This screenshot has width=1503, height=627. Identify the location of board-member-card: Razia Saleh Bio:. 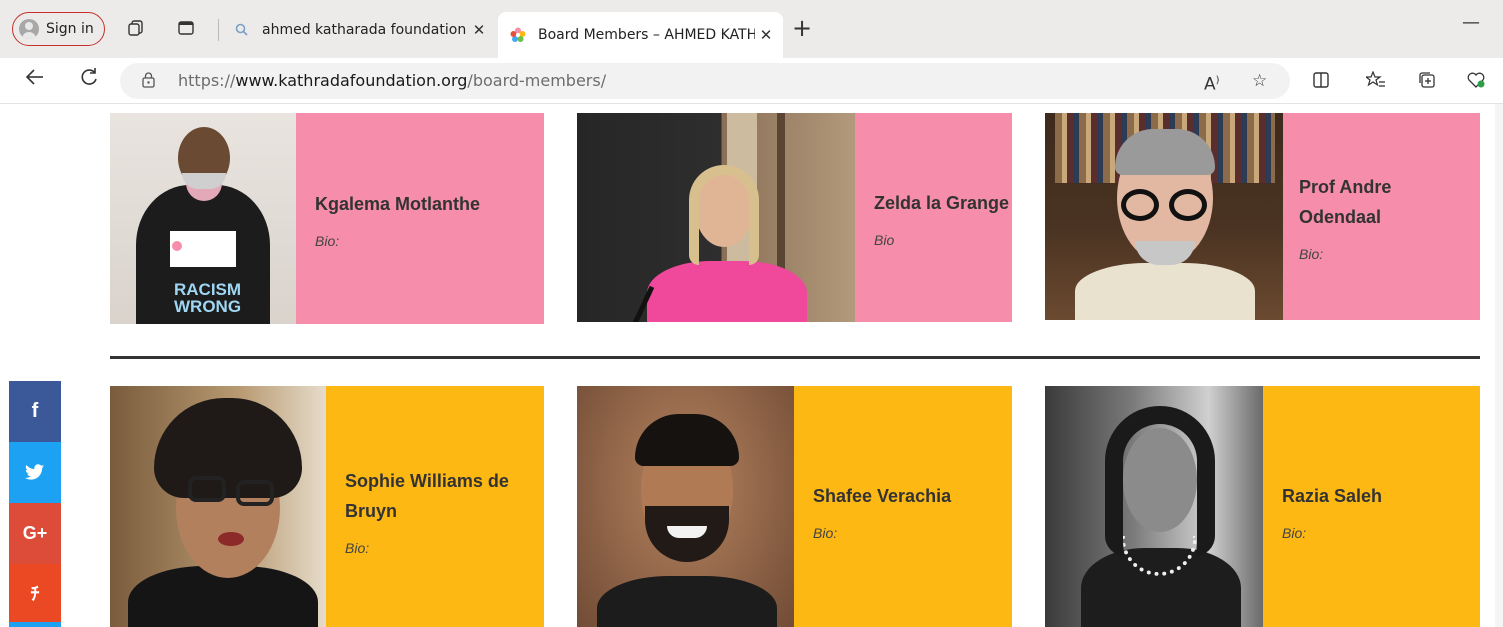
(1262, 506).